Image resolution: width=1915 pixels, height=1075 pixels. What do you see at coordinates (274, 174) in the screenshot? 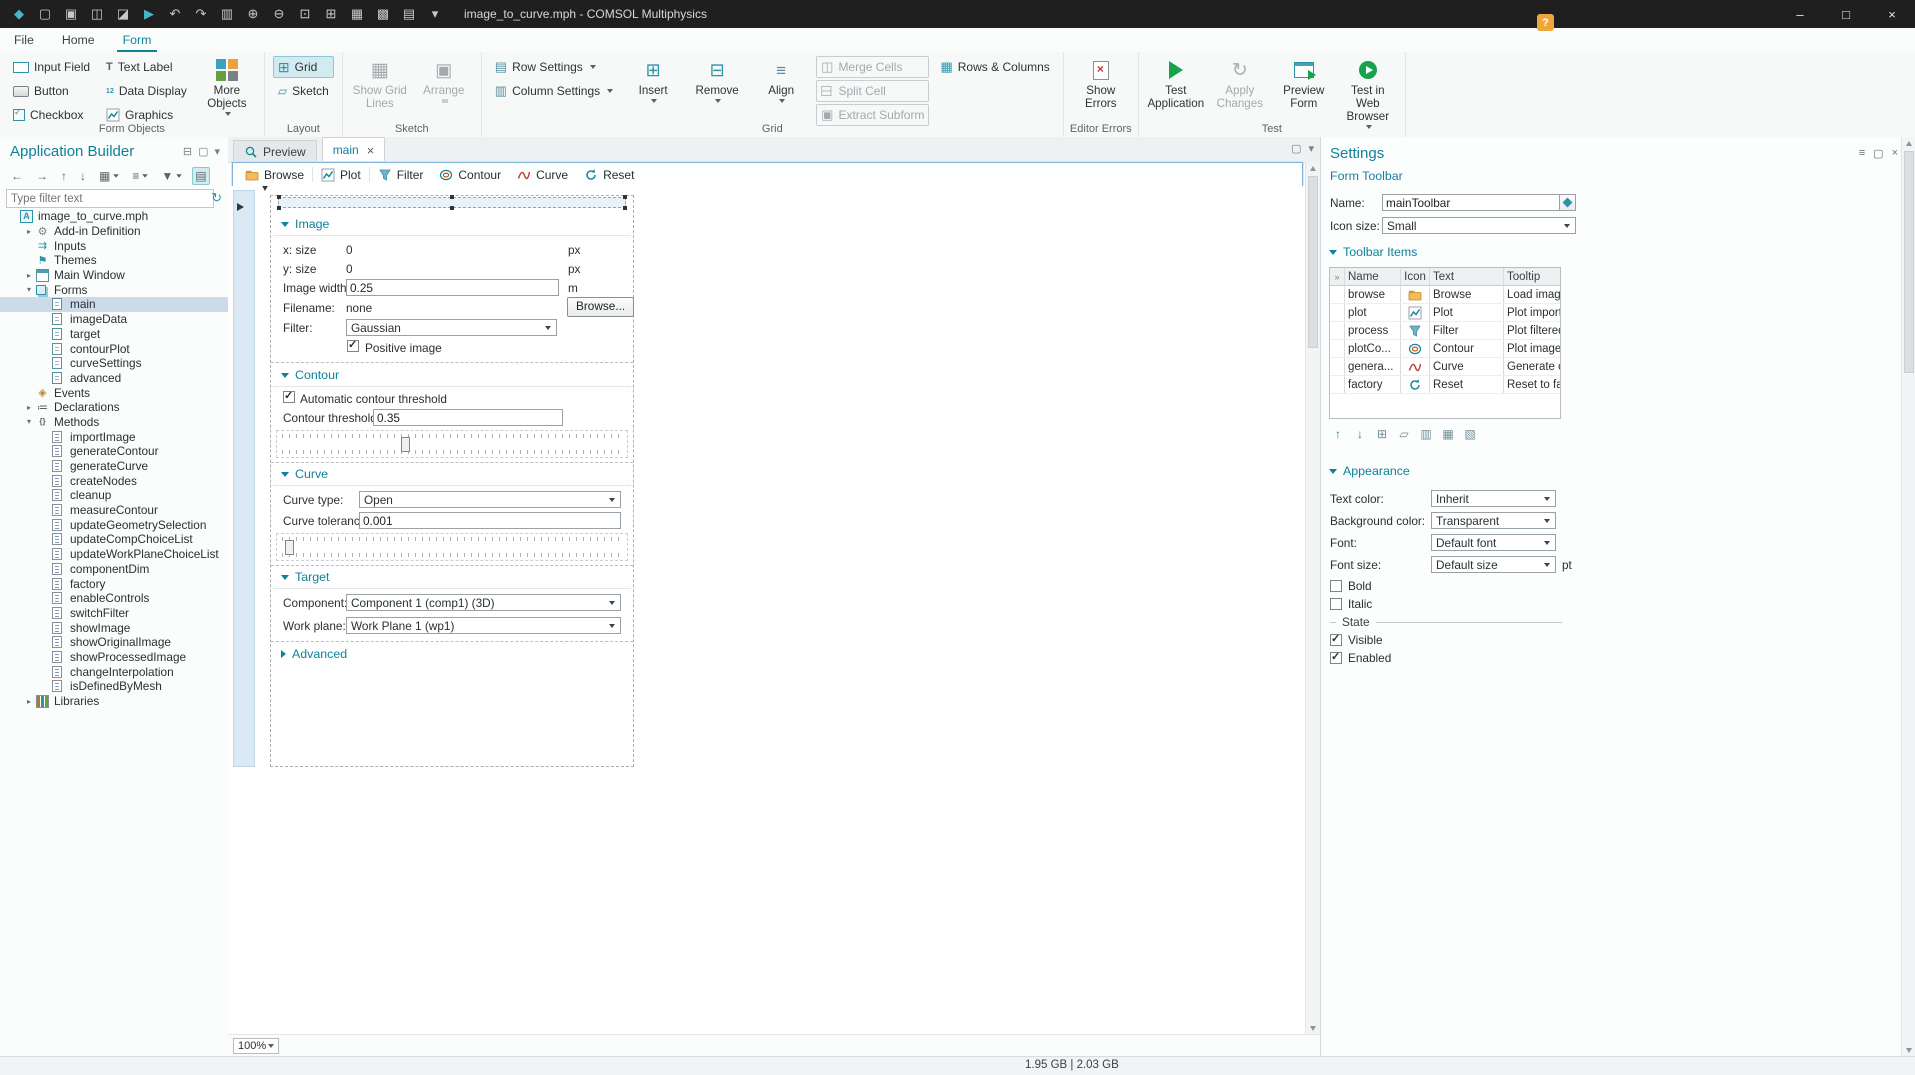
I see `browse-toolbar-button: Browse` at bounding box center [274, 174].